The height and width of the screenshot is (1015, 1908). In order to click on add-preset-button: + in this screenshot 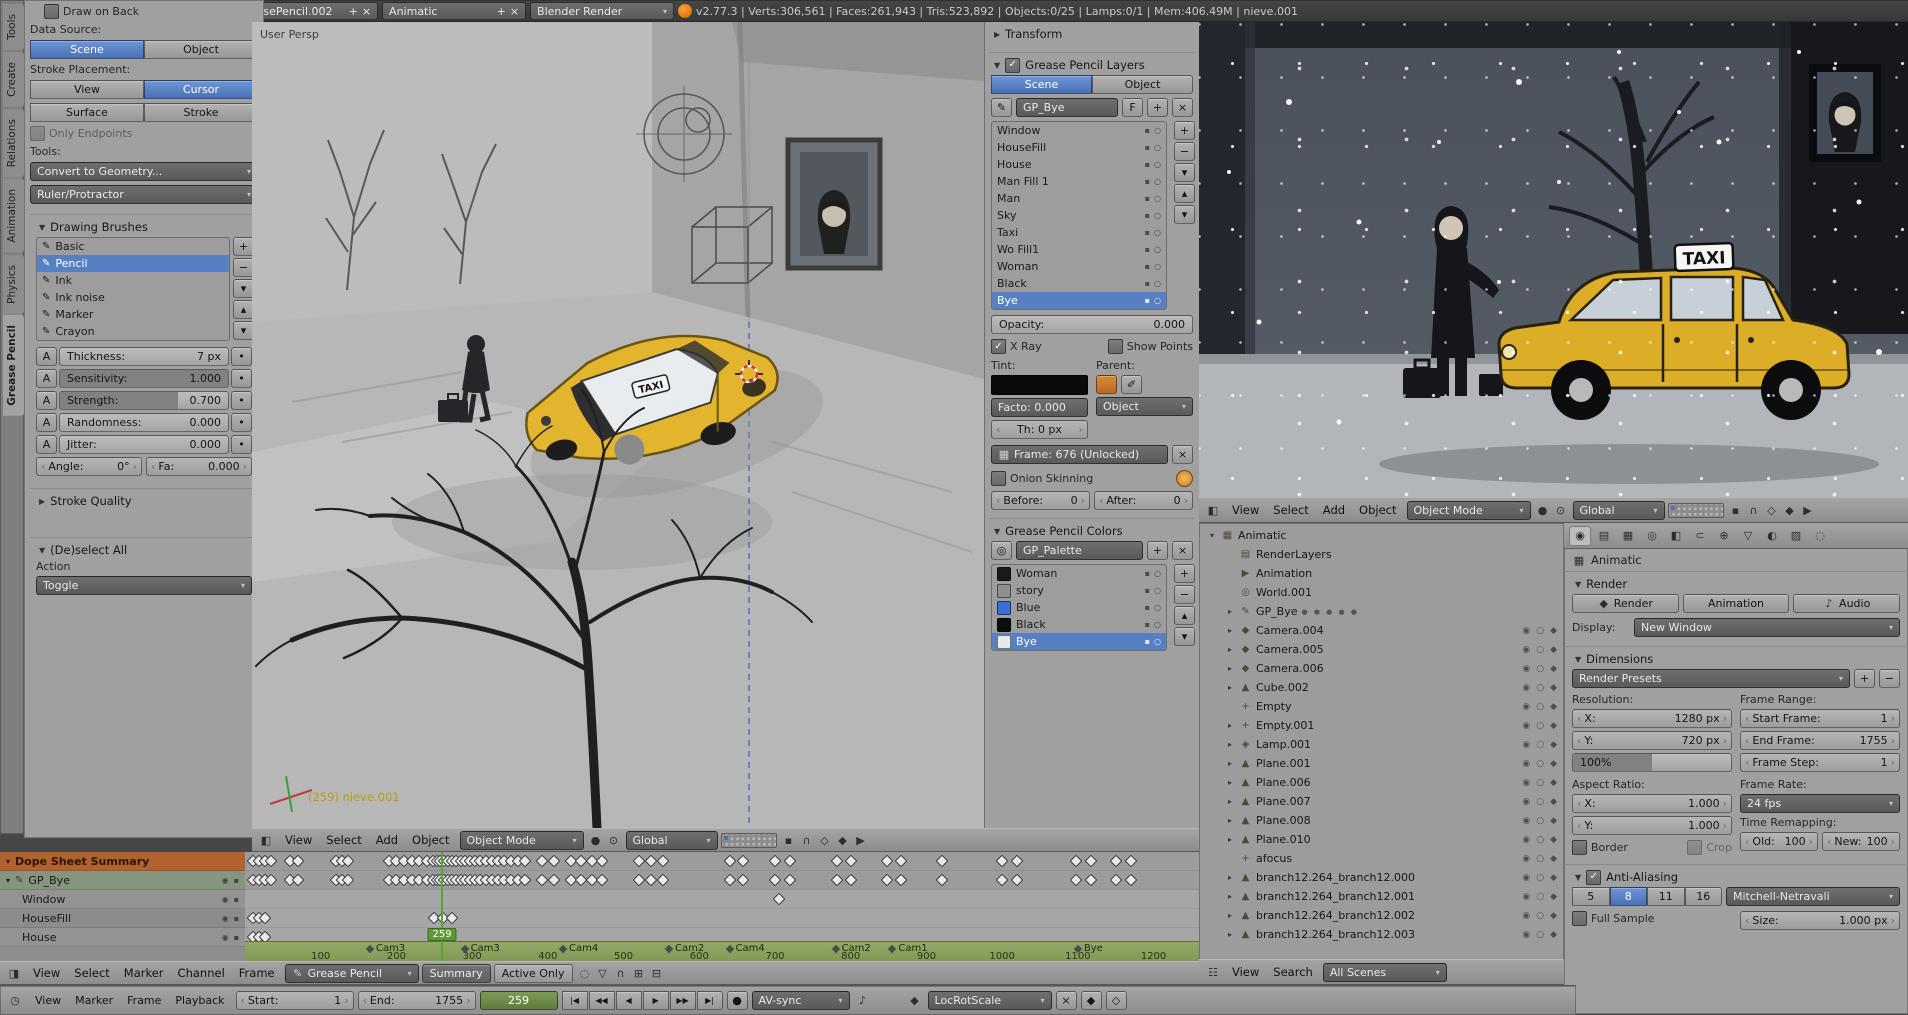, I will do `click(1864, 678)`.